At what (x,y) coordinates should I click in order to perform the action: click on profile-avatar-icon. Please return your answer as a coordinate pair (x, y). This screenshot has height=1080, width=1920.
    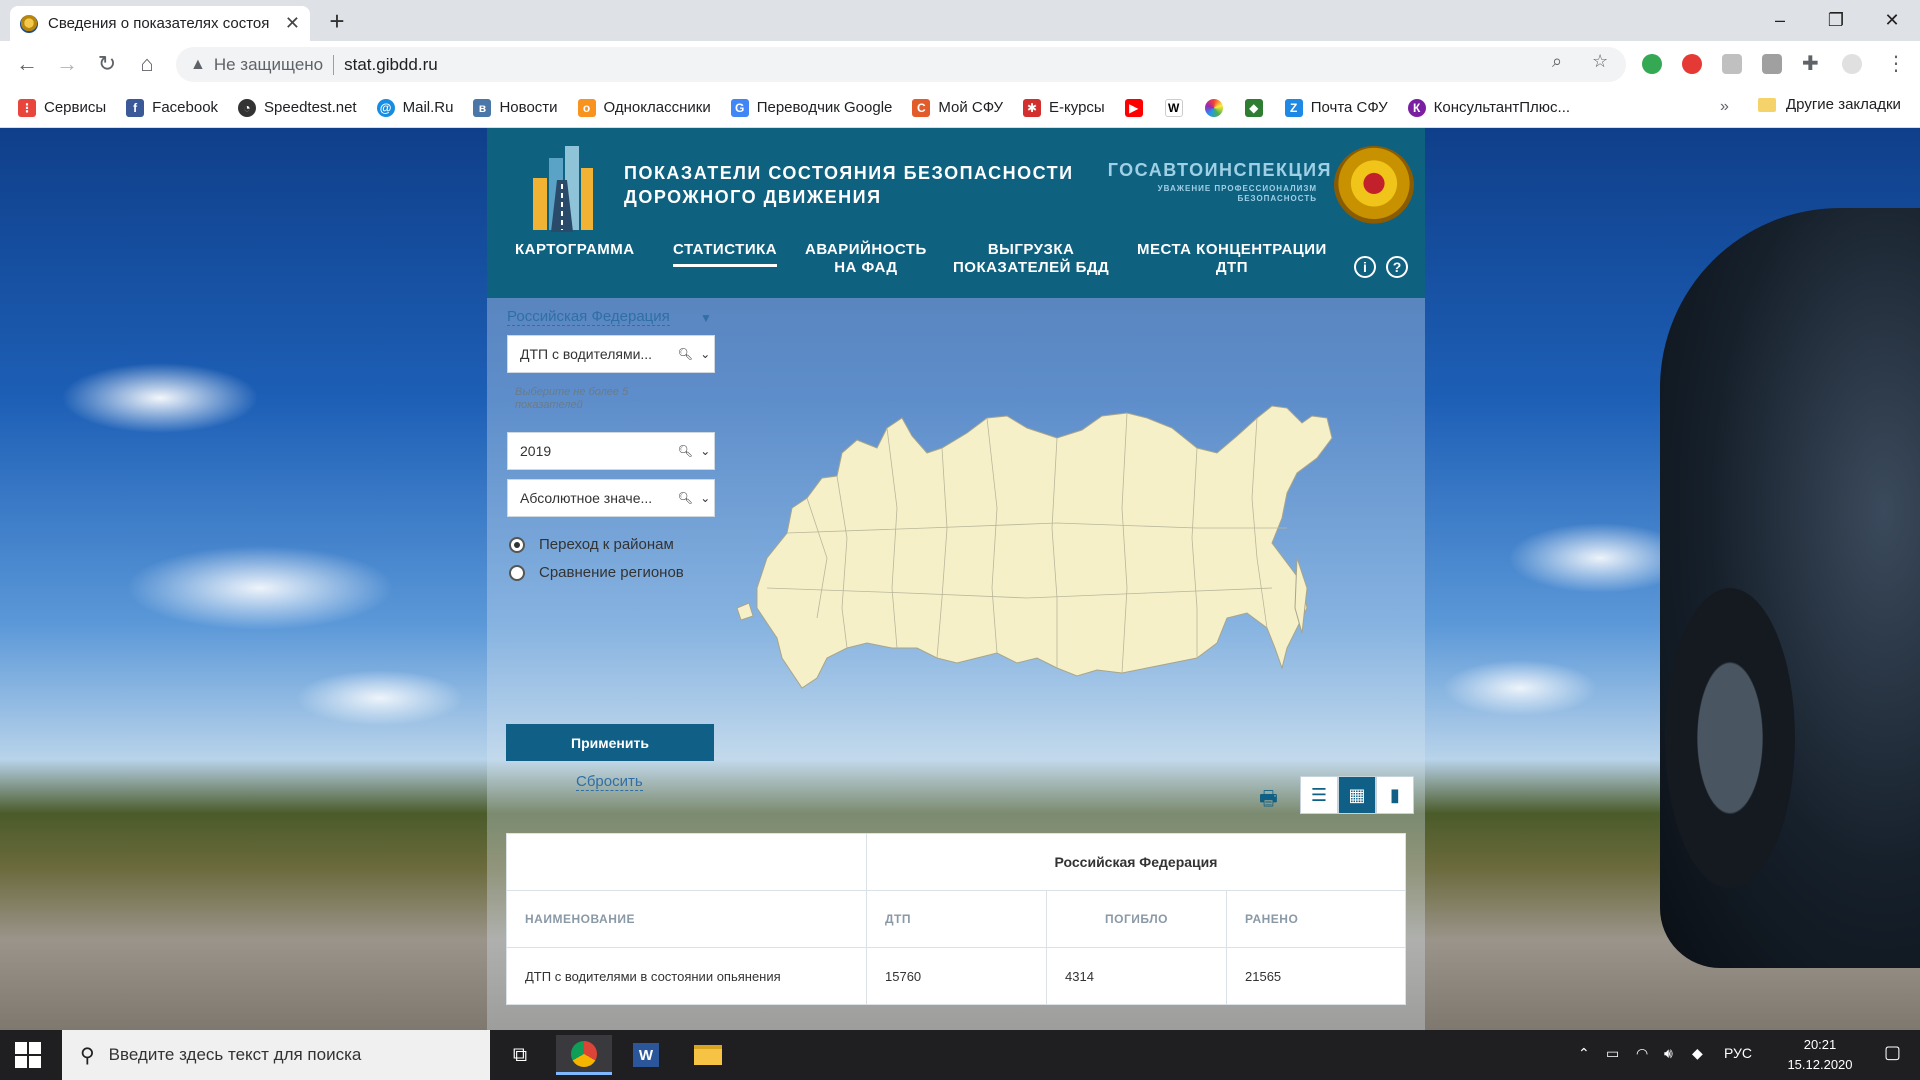
    Looking at the image, I should click on (1852, 64).